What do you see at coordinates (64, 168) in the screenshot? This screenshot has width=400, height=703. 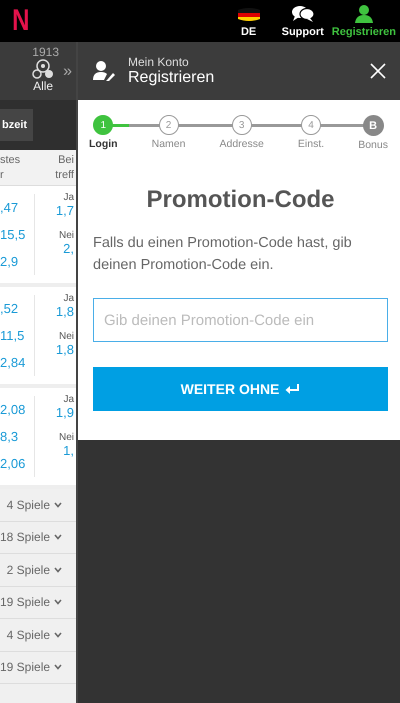 I see `column-header: Bei treff` at bounding box center [64, 168].